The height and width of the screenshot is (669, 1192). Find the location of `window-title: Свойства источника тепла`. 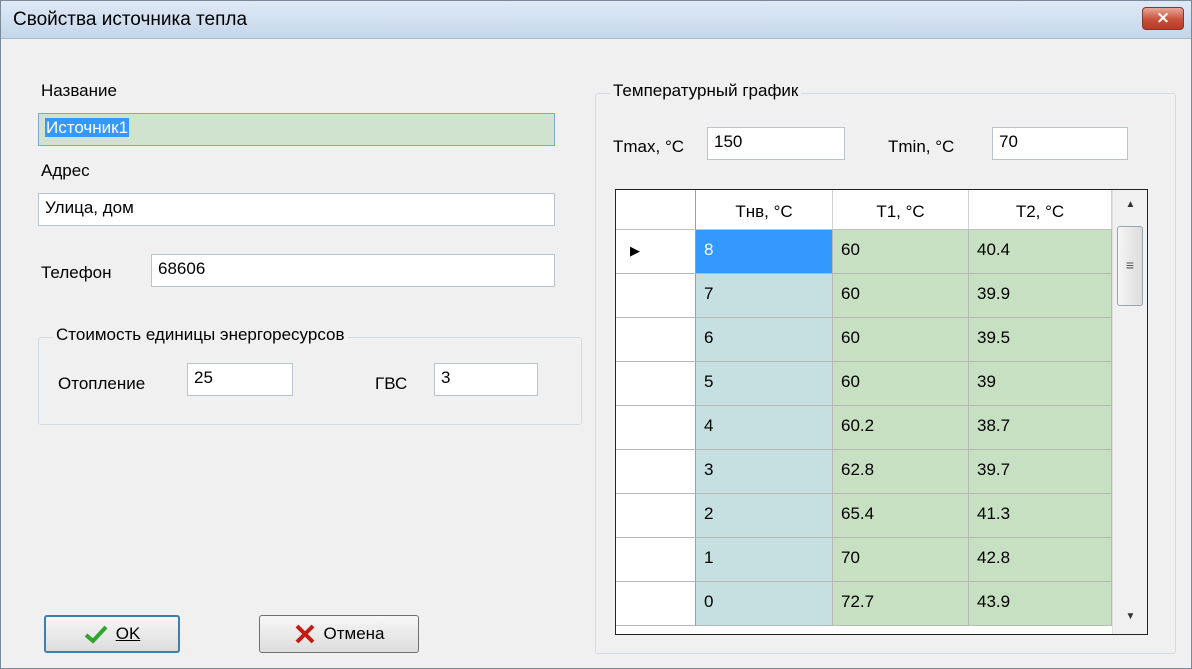

window-title: Свойства источника тепла is located at coordinates (130, 19).